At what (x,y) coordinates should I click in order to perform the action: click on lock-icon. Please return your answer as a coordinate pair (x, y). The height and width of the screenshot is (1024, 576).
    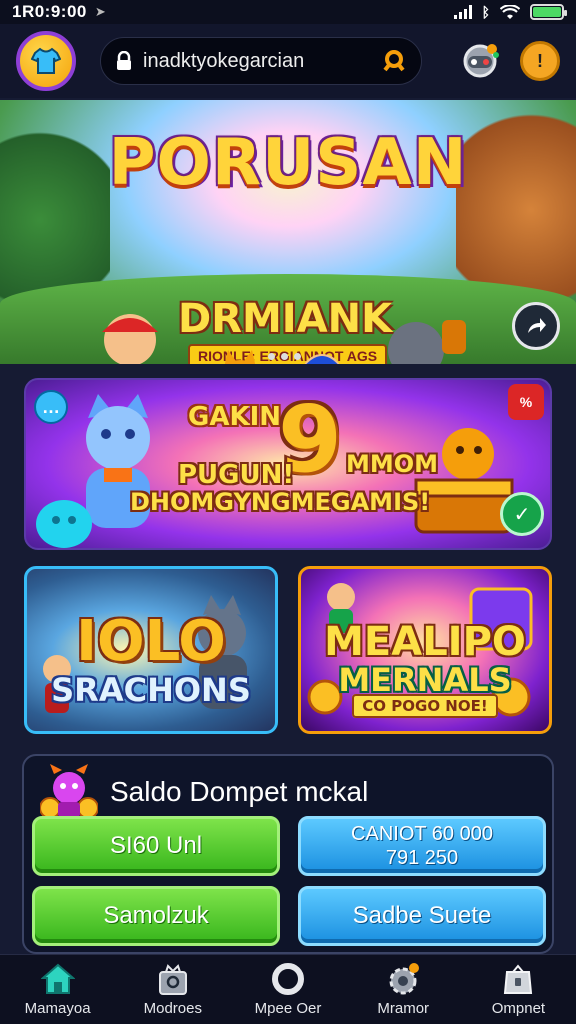
    Looking at the image, I should click on (124, 60).